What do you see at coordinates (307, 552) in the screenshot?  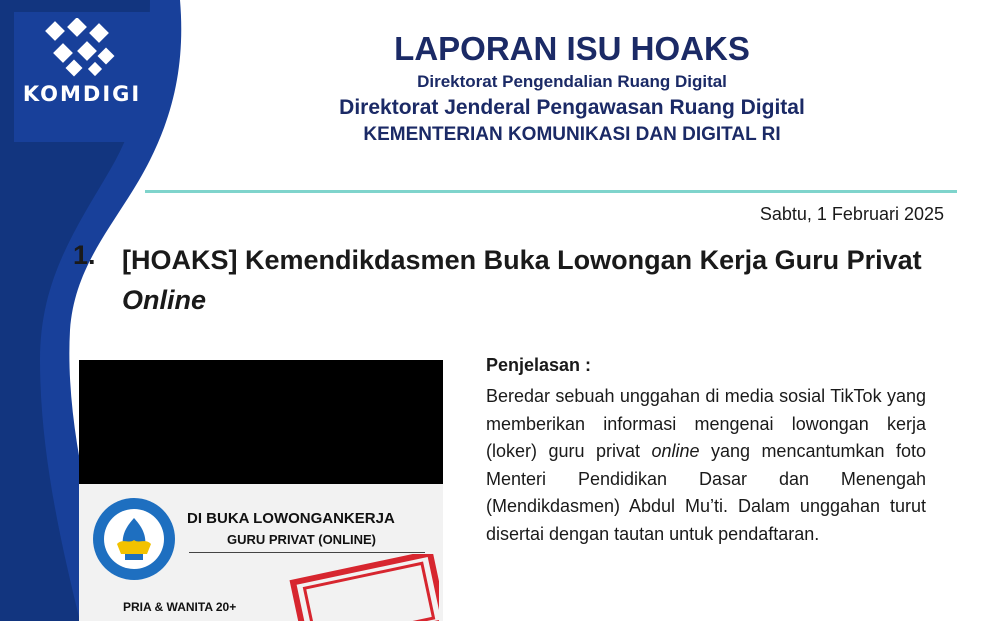 I see `poster-divider` at bounding box center [307, 552].